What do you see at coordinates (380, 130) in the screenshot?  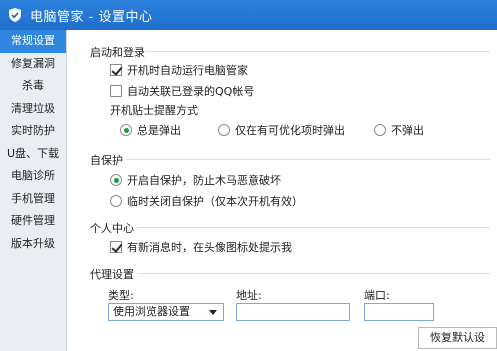 I see `tips-never-radio` at bounding box center [380, 130].